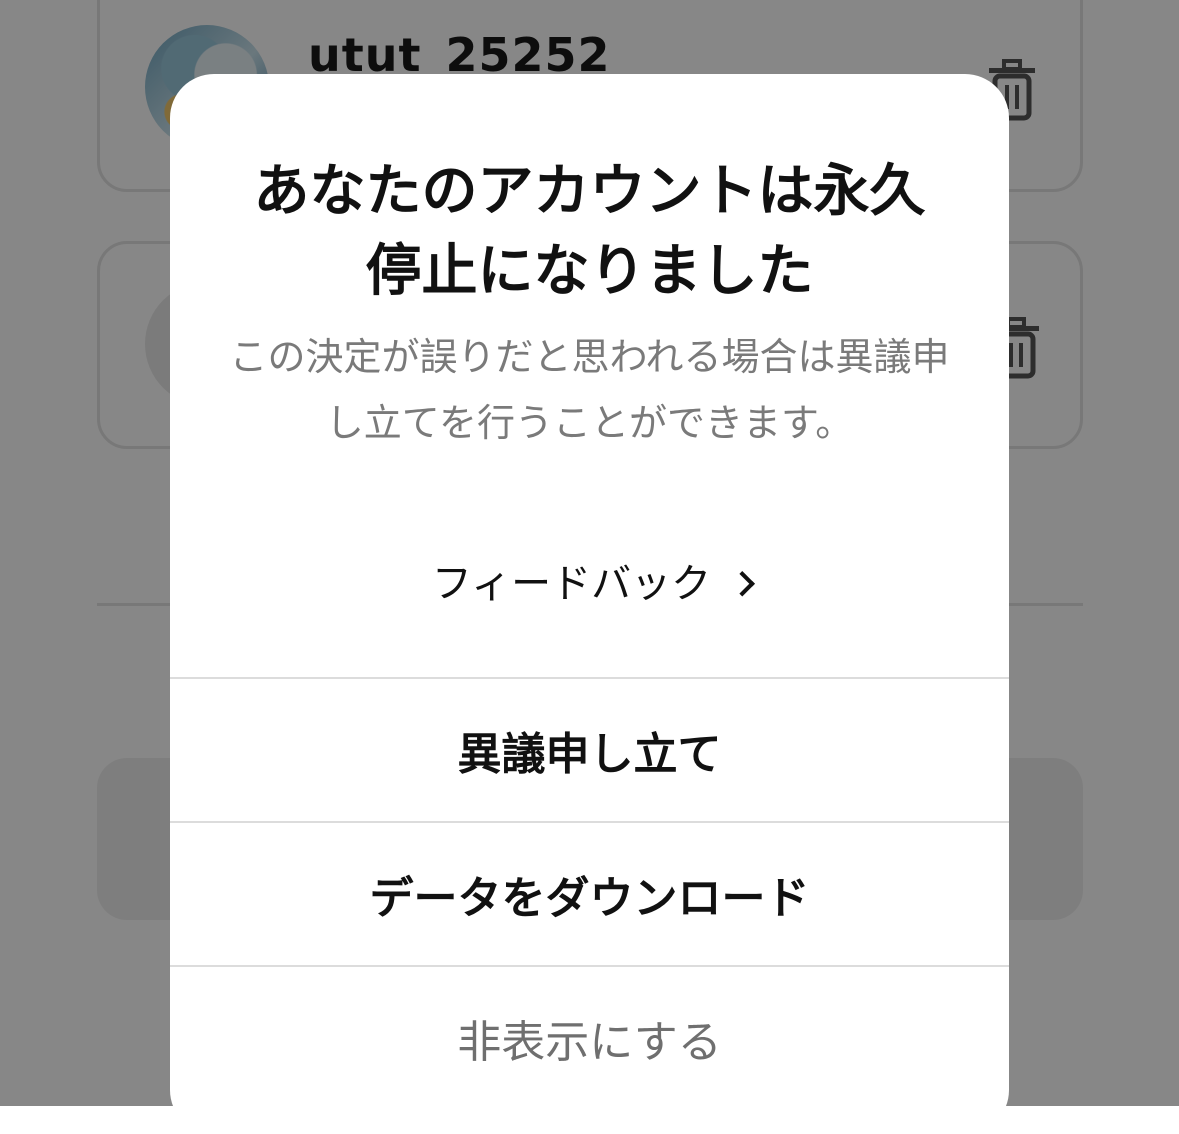 This screenshot has width=1179, height=1134. Describe the element at coordinates (589, 390) in the screenshot. I see `dialog-message: この決定が誤りだと思われる場合は異議申し立てを行うことができます。` at that location.